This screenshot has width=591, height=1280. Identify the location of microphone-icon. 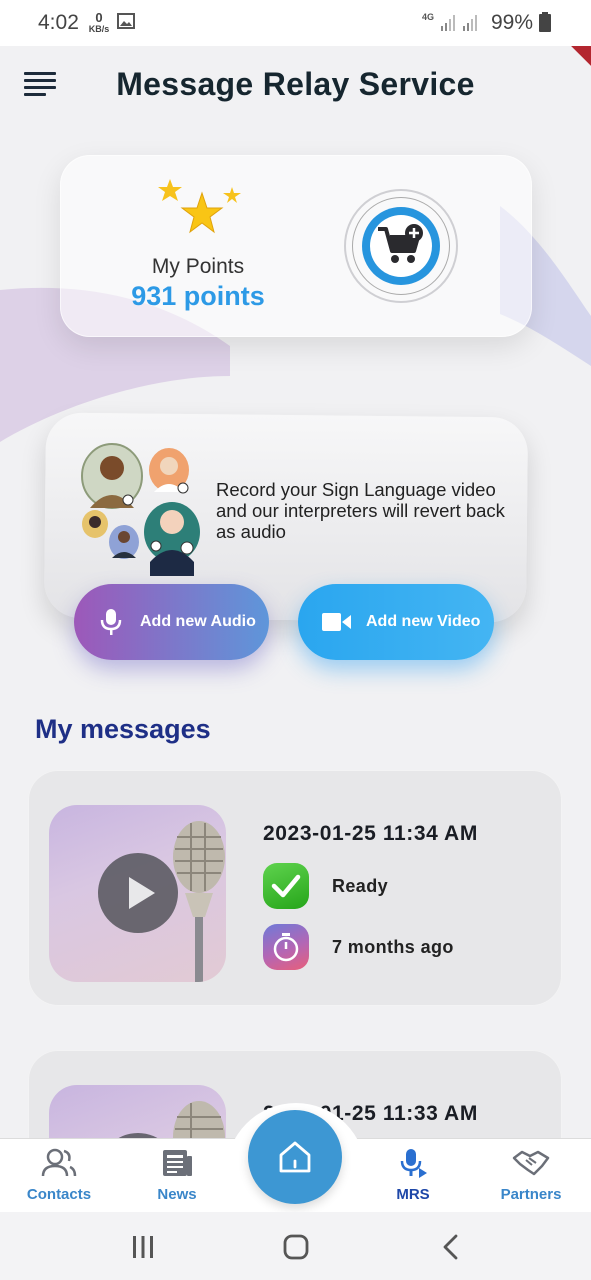
(111, 622).